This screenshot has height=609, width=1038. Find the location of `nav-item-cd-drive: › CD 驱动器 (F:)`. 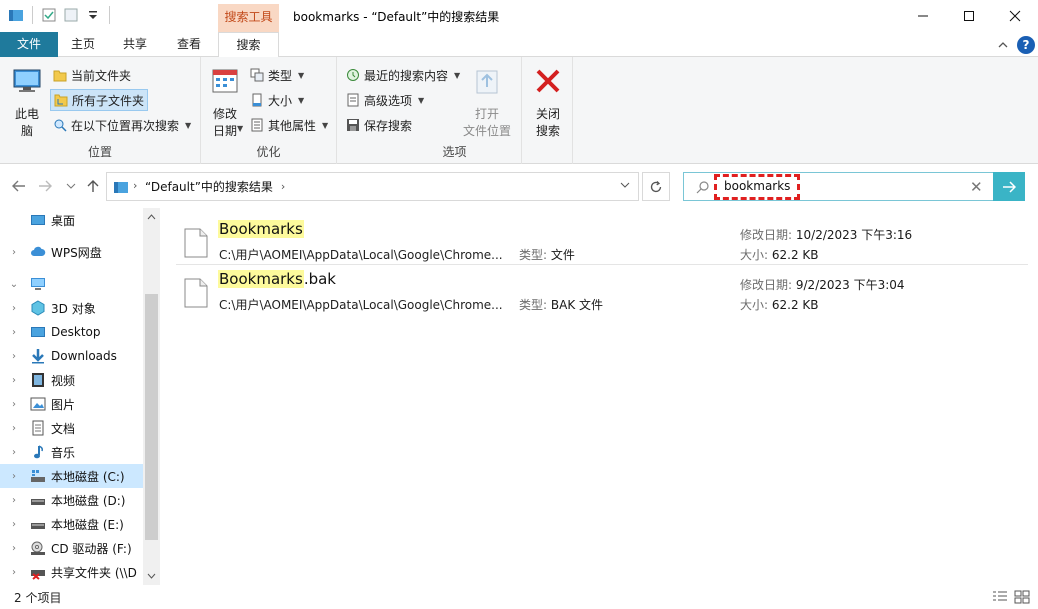

nav-item-cd-drive: › CD 驱动器 (F:) is located at coordinates (71, 548).